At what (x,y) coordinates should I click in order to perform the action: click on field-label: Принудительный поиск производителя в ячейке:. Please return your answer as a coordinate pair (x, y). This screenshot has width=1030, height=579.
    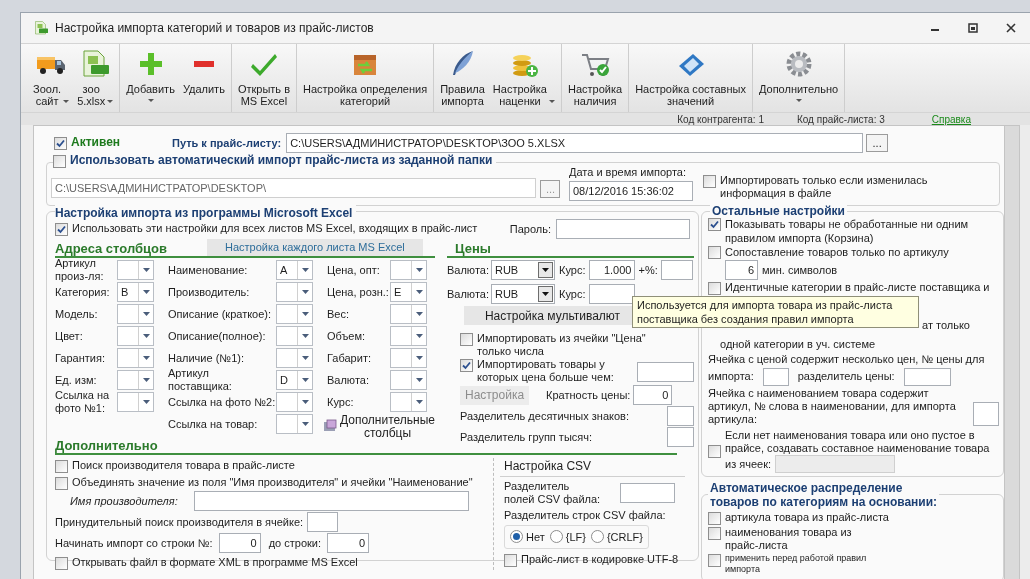
    Looking at the image, I should click on (179, 522).